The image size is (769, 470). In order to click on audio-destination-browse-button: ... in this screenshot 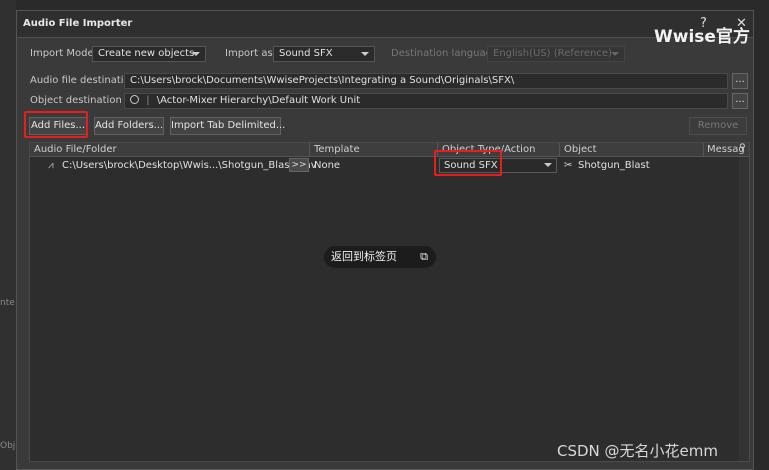, I will do `click(740, 81)`.